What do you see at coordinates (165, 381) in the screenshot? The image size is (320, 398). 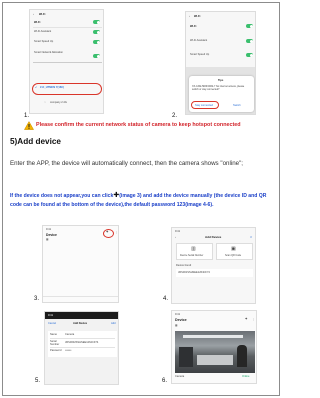 I see `image-number-6: 6.` at bounding box center [165, 381].